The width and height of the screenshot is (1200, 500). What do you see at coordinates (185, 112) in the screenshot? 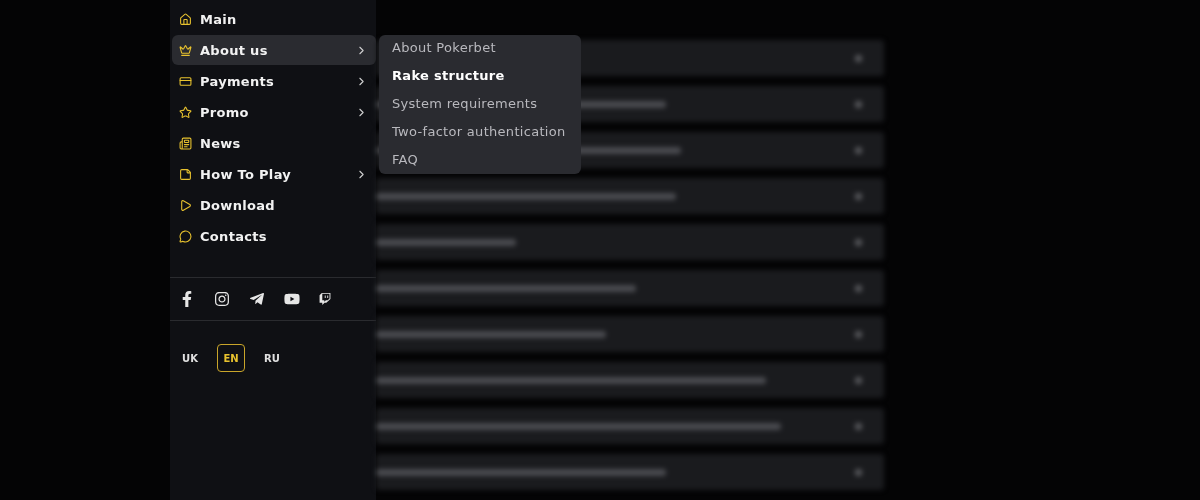
I see `star-icon` at bounding box center [185, 112].